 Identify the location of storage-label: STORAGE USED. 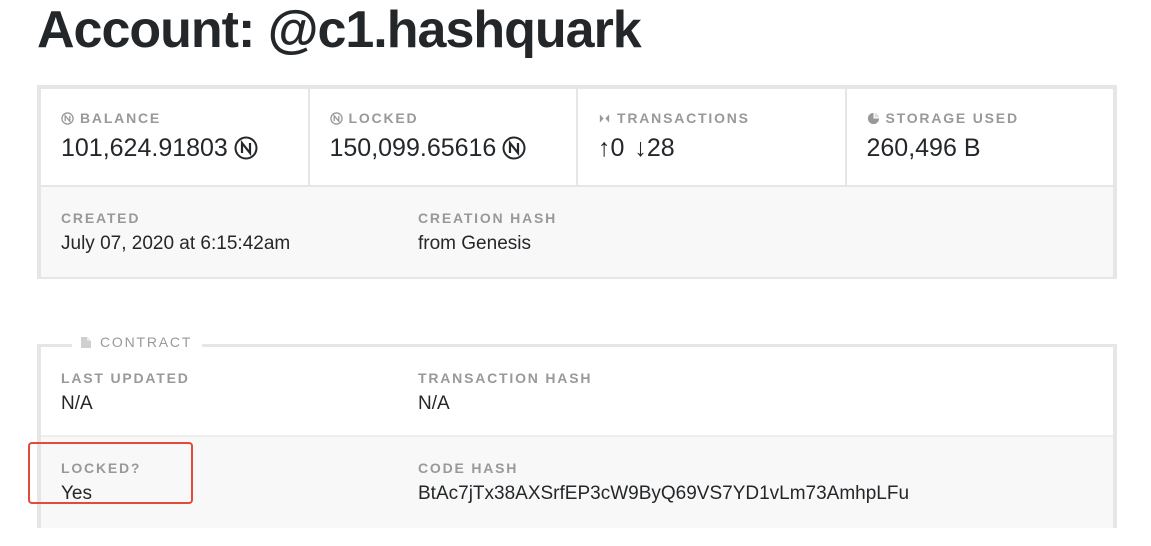
(952, 118).